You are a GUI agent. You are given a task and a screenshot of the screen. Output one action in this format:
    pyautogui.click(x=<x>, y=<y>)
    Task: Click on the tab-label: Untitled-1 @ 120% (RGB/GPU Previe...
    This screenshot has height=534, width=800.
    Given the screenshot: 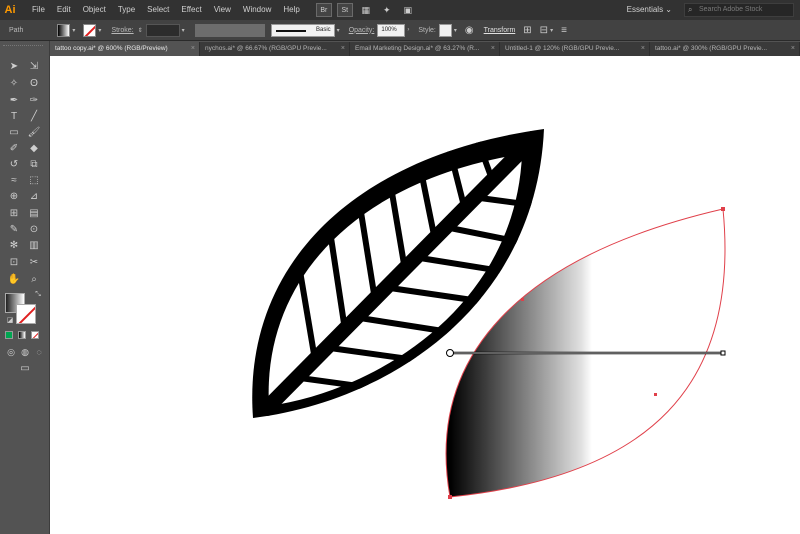 What is the action you would take?
    pyautogui.click(x=562, y=48)
    